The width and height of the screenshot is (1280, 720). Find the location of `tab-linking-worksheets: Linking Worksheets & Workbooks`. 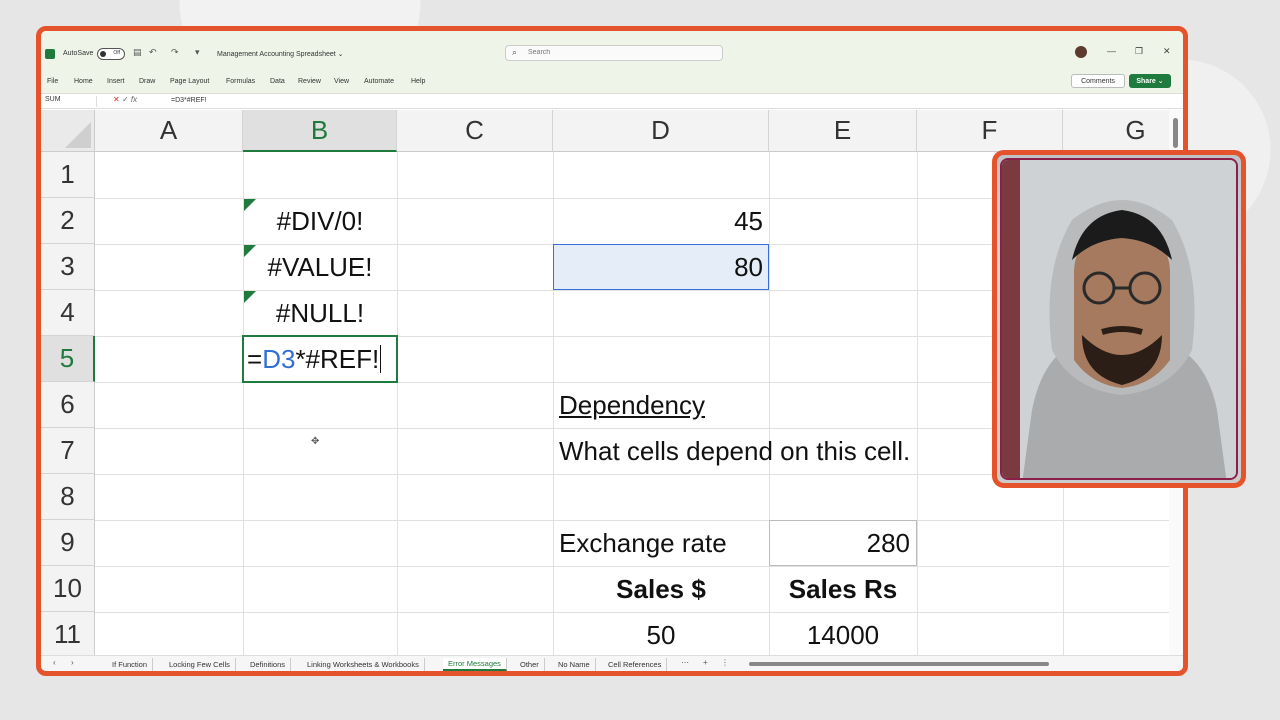

tab-linking-worksheets: Linking Worksheets & Workbooks is located at coordinates (363, 664).